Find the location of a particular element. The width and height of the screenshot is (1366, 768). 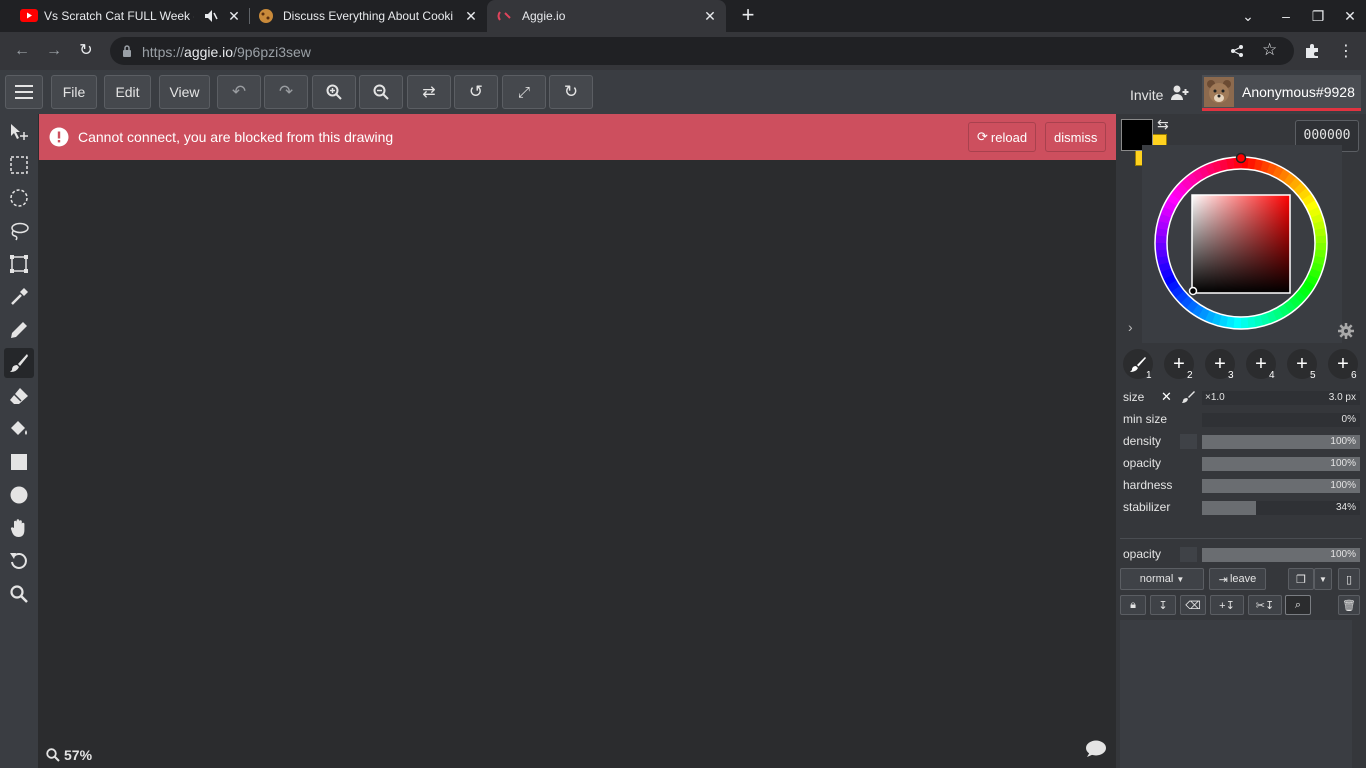

eraser-icon: ⌫ is located at coordinates (1193, 605).